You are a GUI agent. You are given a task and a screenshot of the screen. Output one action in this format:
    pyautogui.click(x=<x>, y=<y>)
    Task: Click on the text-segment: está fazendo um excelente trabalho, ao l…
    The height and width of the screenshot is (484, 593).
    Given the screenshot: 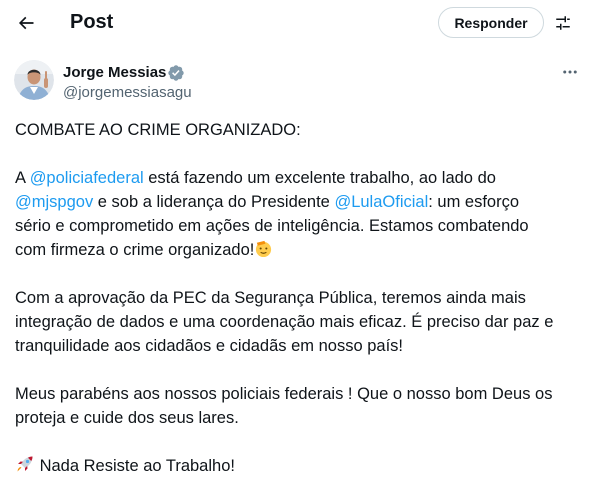 What is the action you would take?
    pyautogui.click(x=319, y=178)
    